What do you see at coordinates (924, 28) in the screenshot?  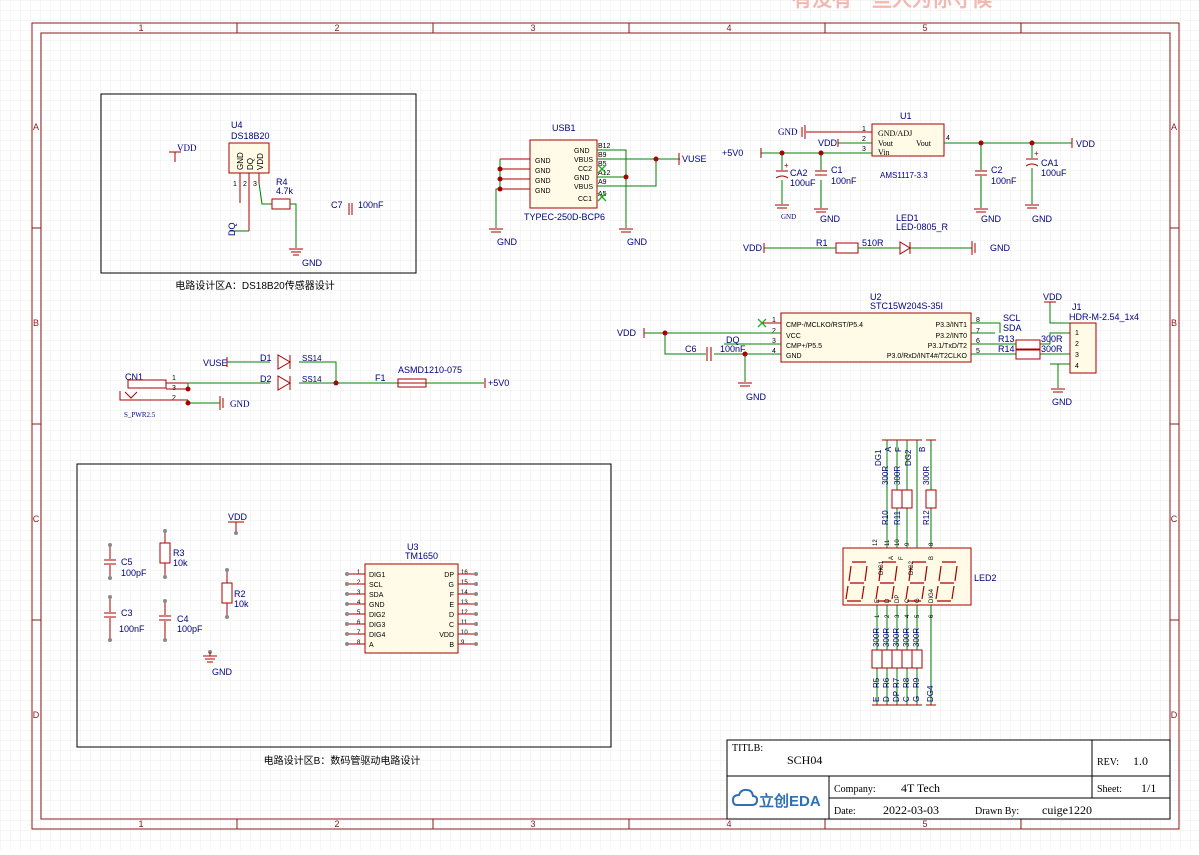 I see `col-label: 5` at bounding box center [924, 28].